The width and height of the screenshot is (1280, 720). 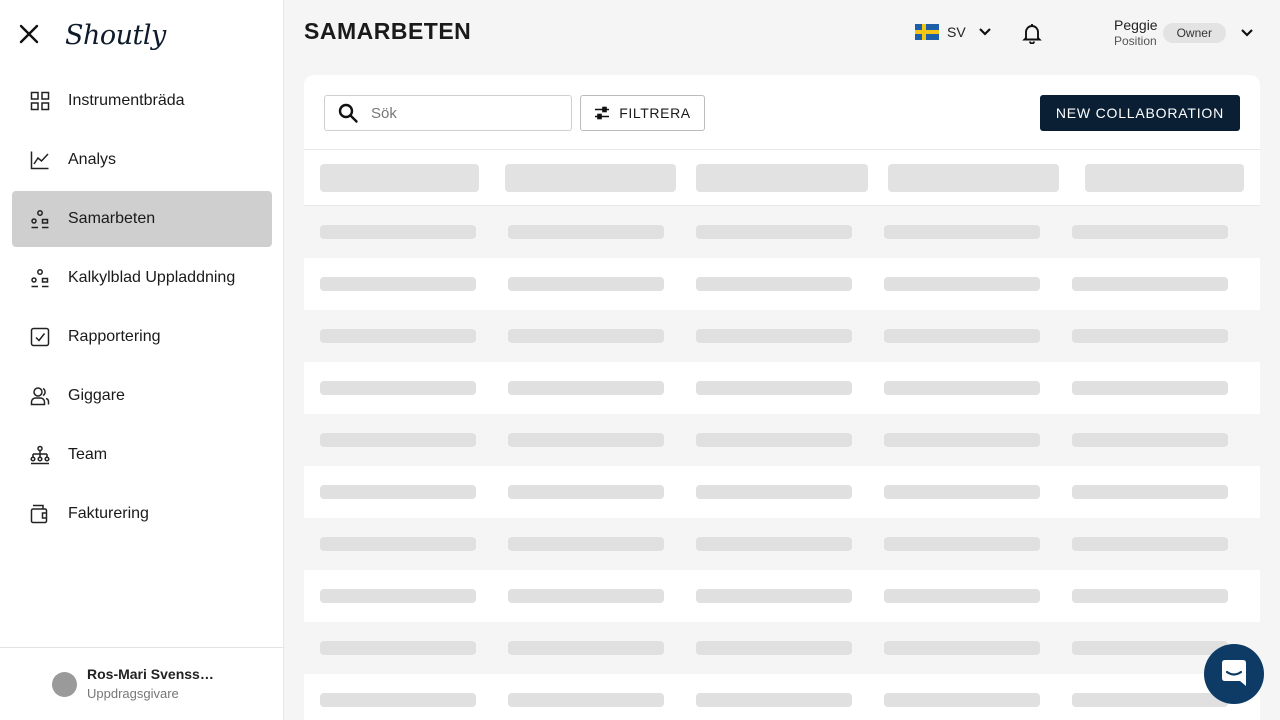 What do you see at coordinates (152, 277) in the screenshot?
I see `sidebar-item-label: Kalkylblad Uppladdning` at bounding box center [152, 277].